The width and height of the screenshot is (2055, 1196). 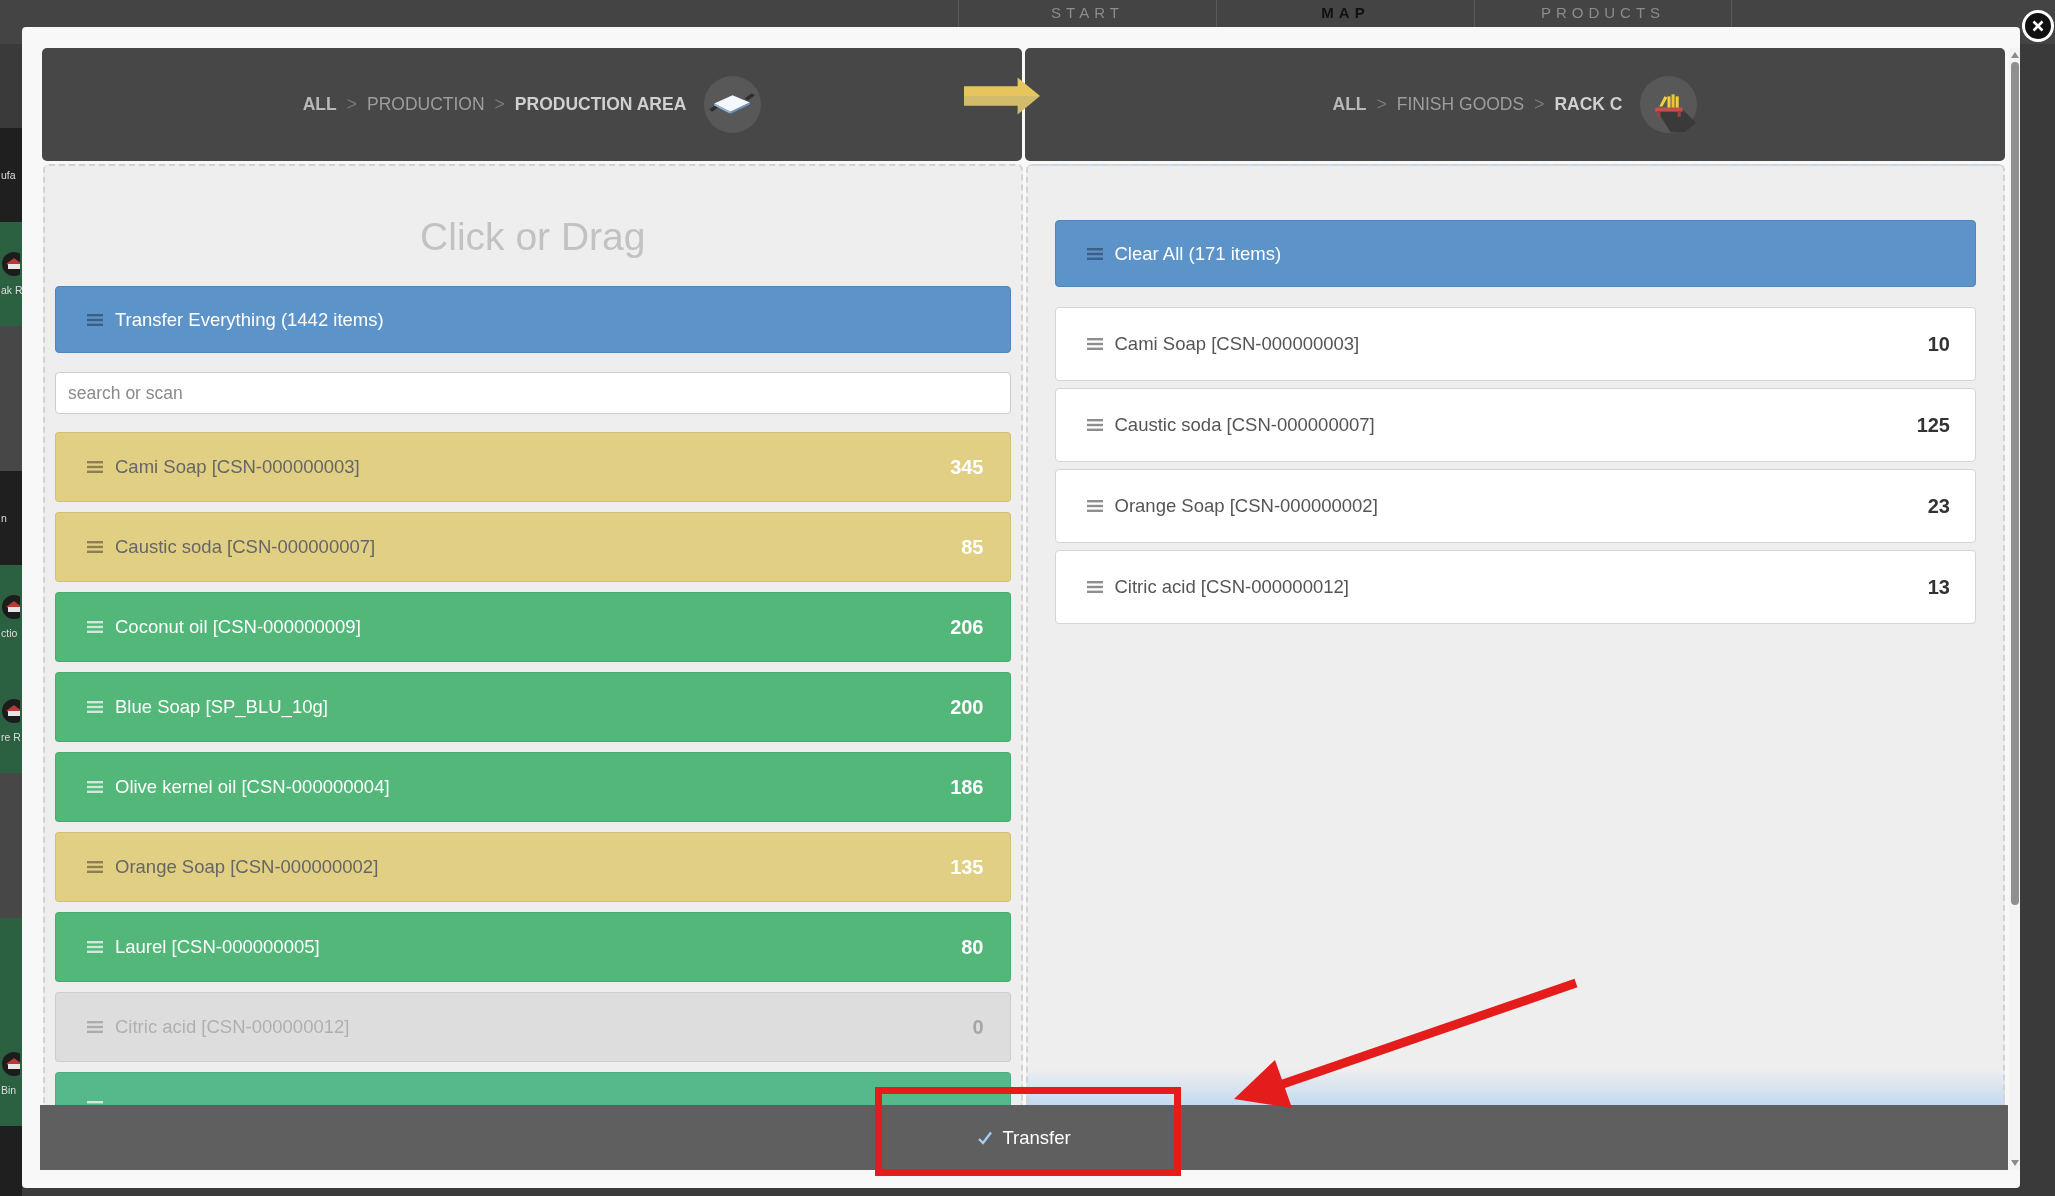 What do you see at coordinates (972, 547) in the screenshot?
I see `item-quantity: 85` at bounding box center [972, 547].